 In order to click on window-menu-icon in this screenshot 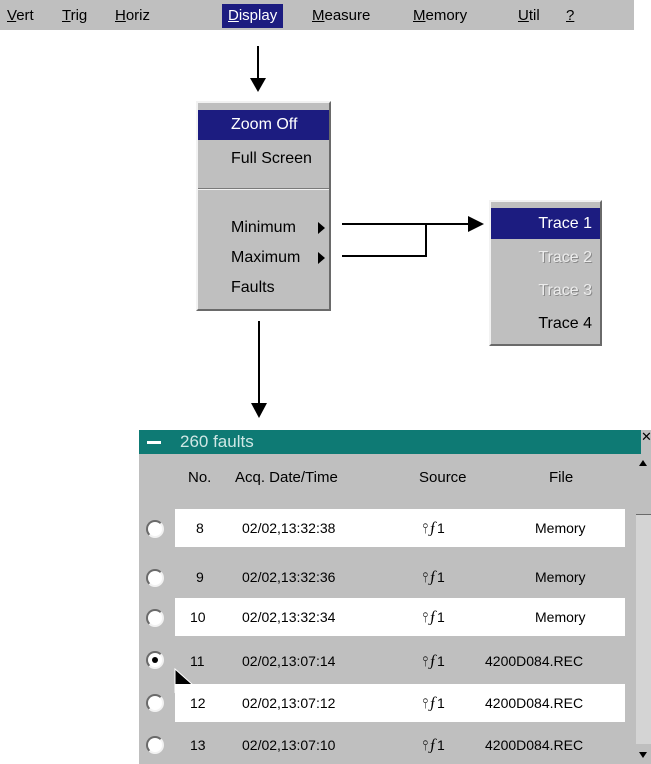, I will do `click(154, 442)`.